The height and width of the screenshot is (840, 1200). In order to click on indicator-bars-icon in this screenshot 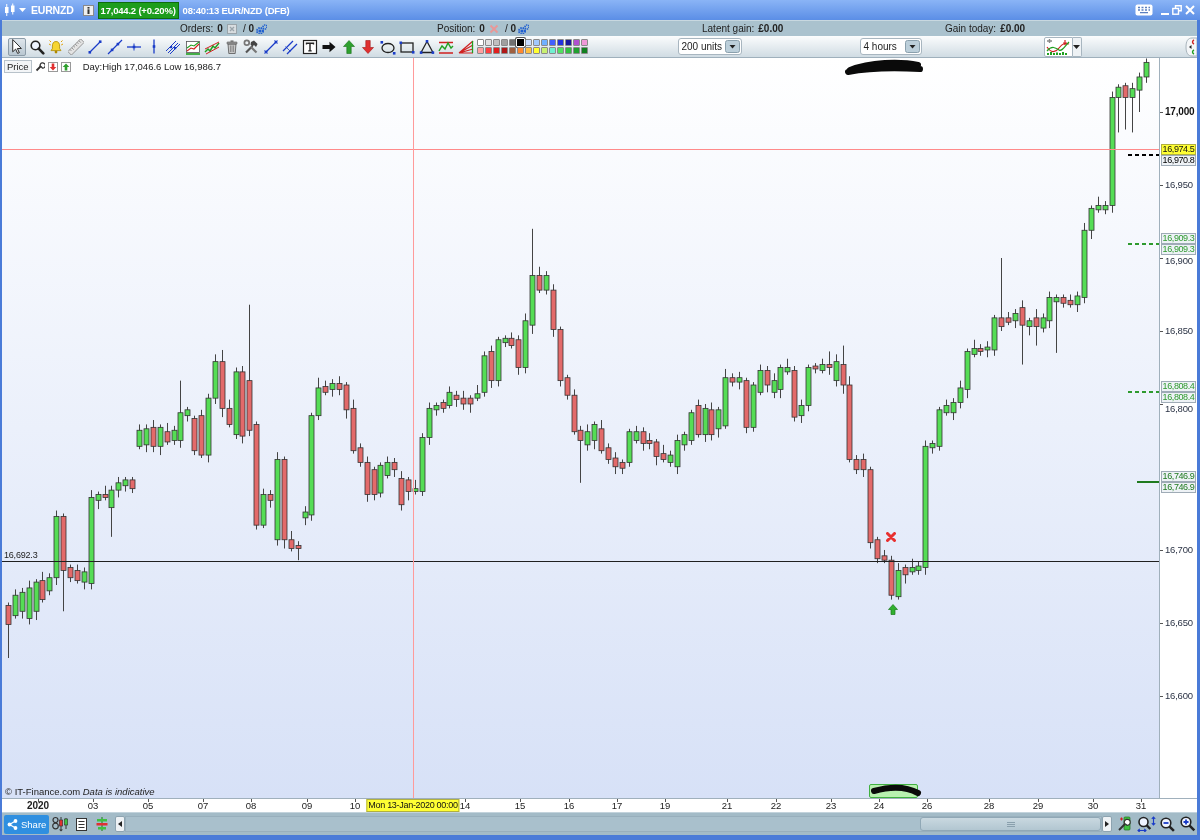, I will do `click(102, 824)`.